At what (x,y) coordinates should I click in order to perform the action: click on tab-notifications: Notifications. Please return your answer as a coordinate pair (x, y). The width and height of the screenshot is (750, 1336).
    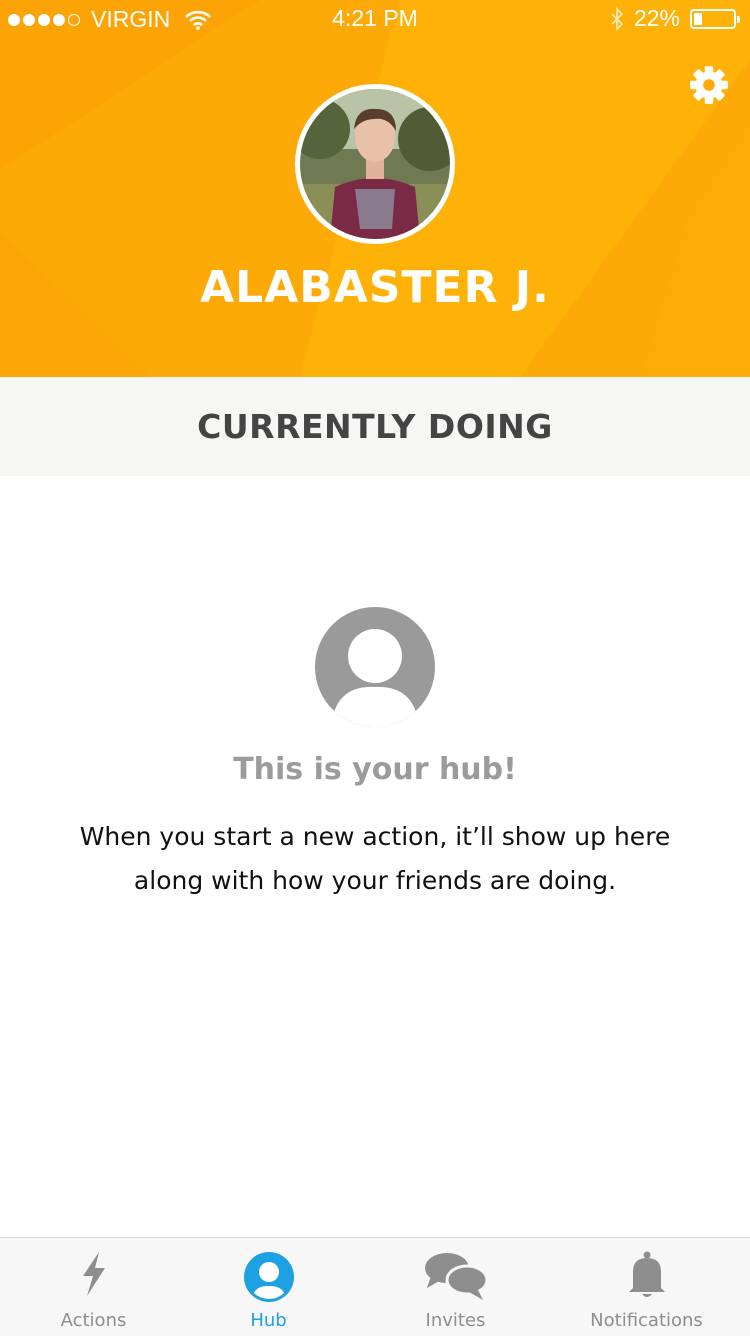
    Looking at the image, I should click on (646, 1287).